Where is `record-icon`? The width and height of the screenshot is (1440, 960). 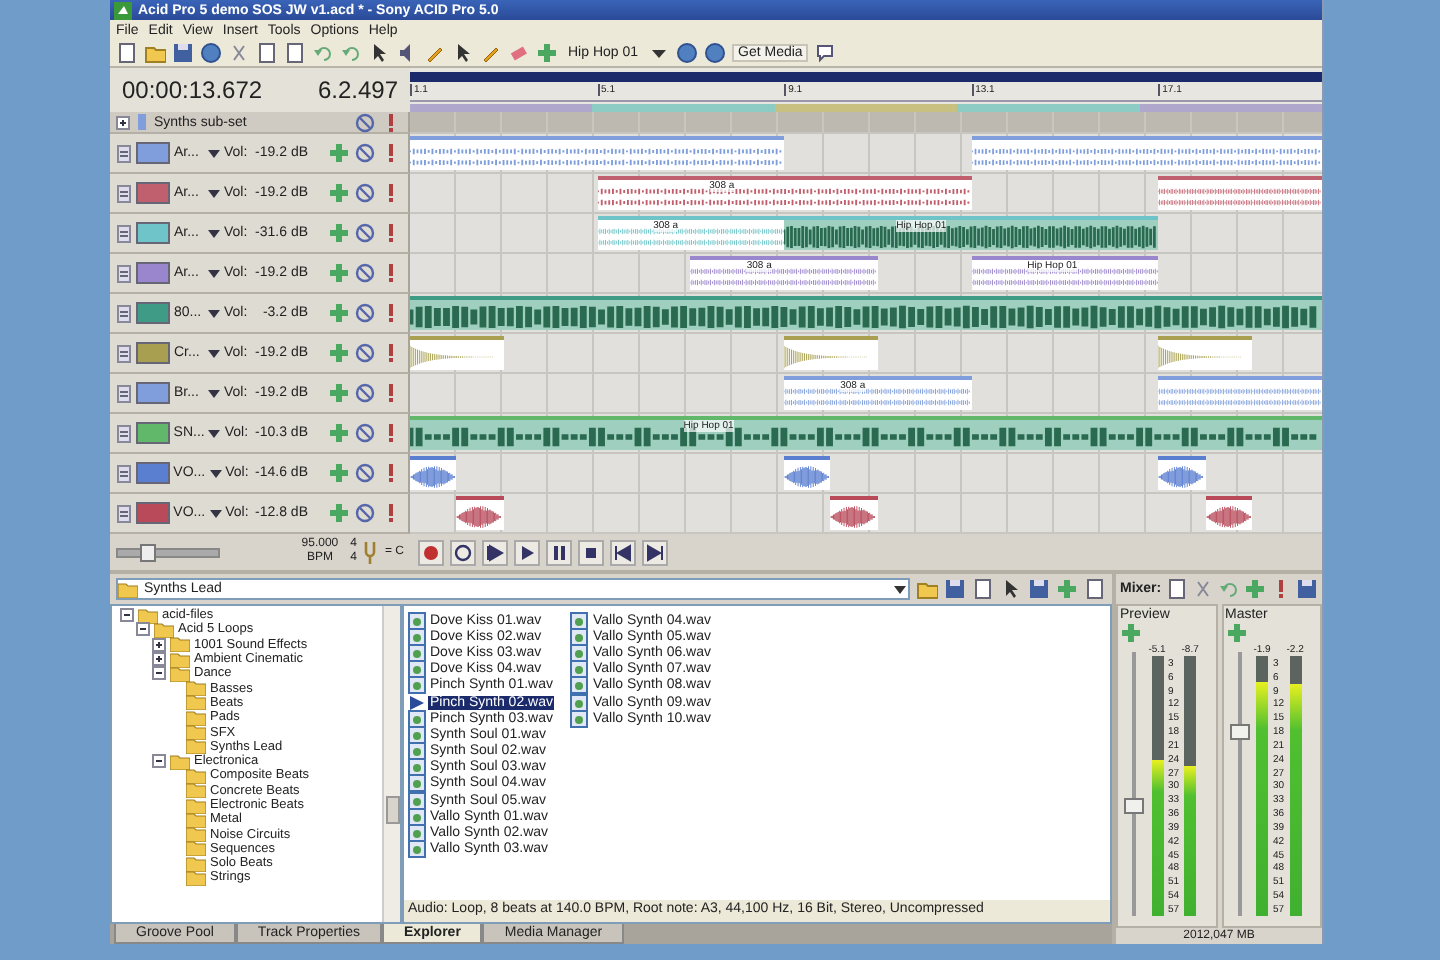 record-icon is located at coordinates (431, 552).